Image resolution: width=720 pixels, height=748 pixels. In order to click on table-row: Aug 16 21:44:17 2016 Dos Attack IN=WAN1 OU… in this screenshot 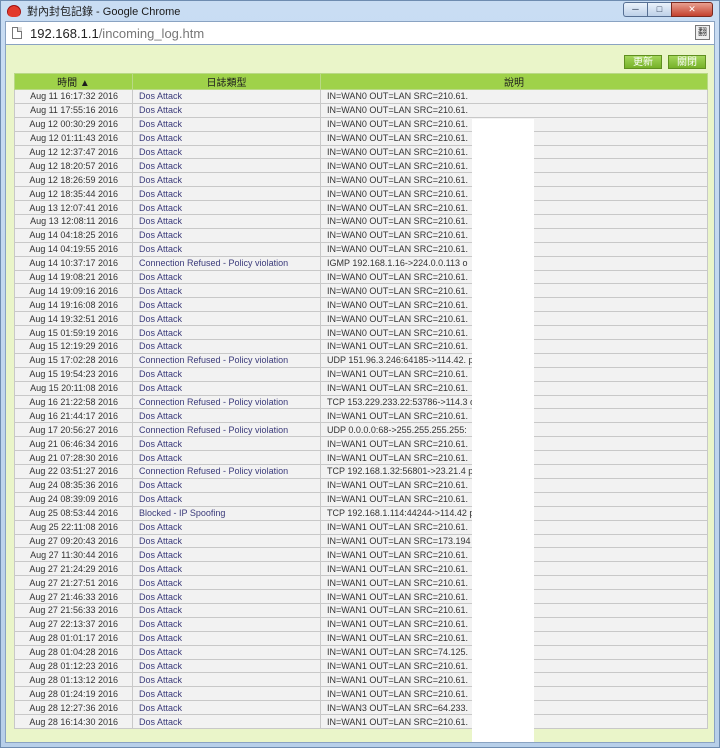, I will do `click(361, 416)`.